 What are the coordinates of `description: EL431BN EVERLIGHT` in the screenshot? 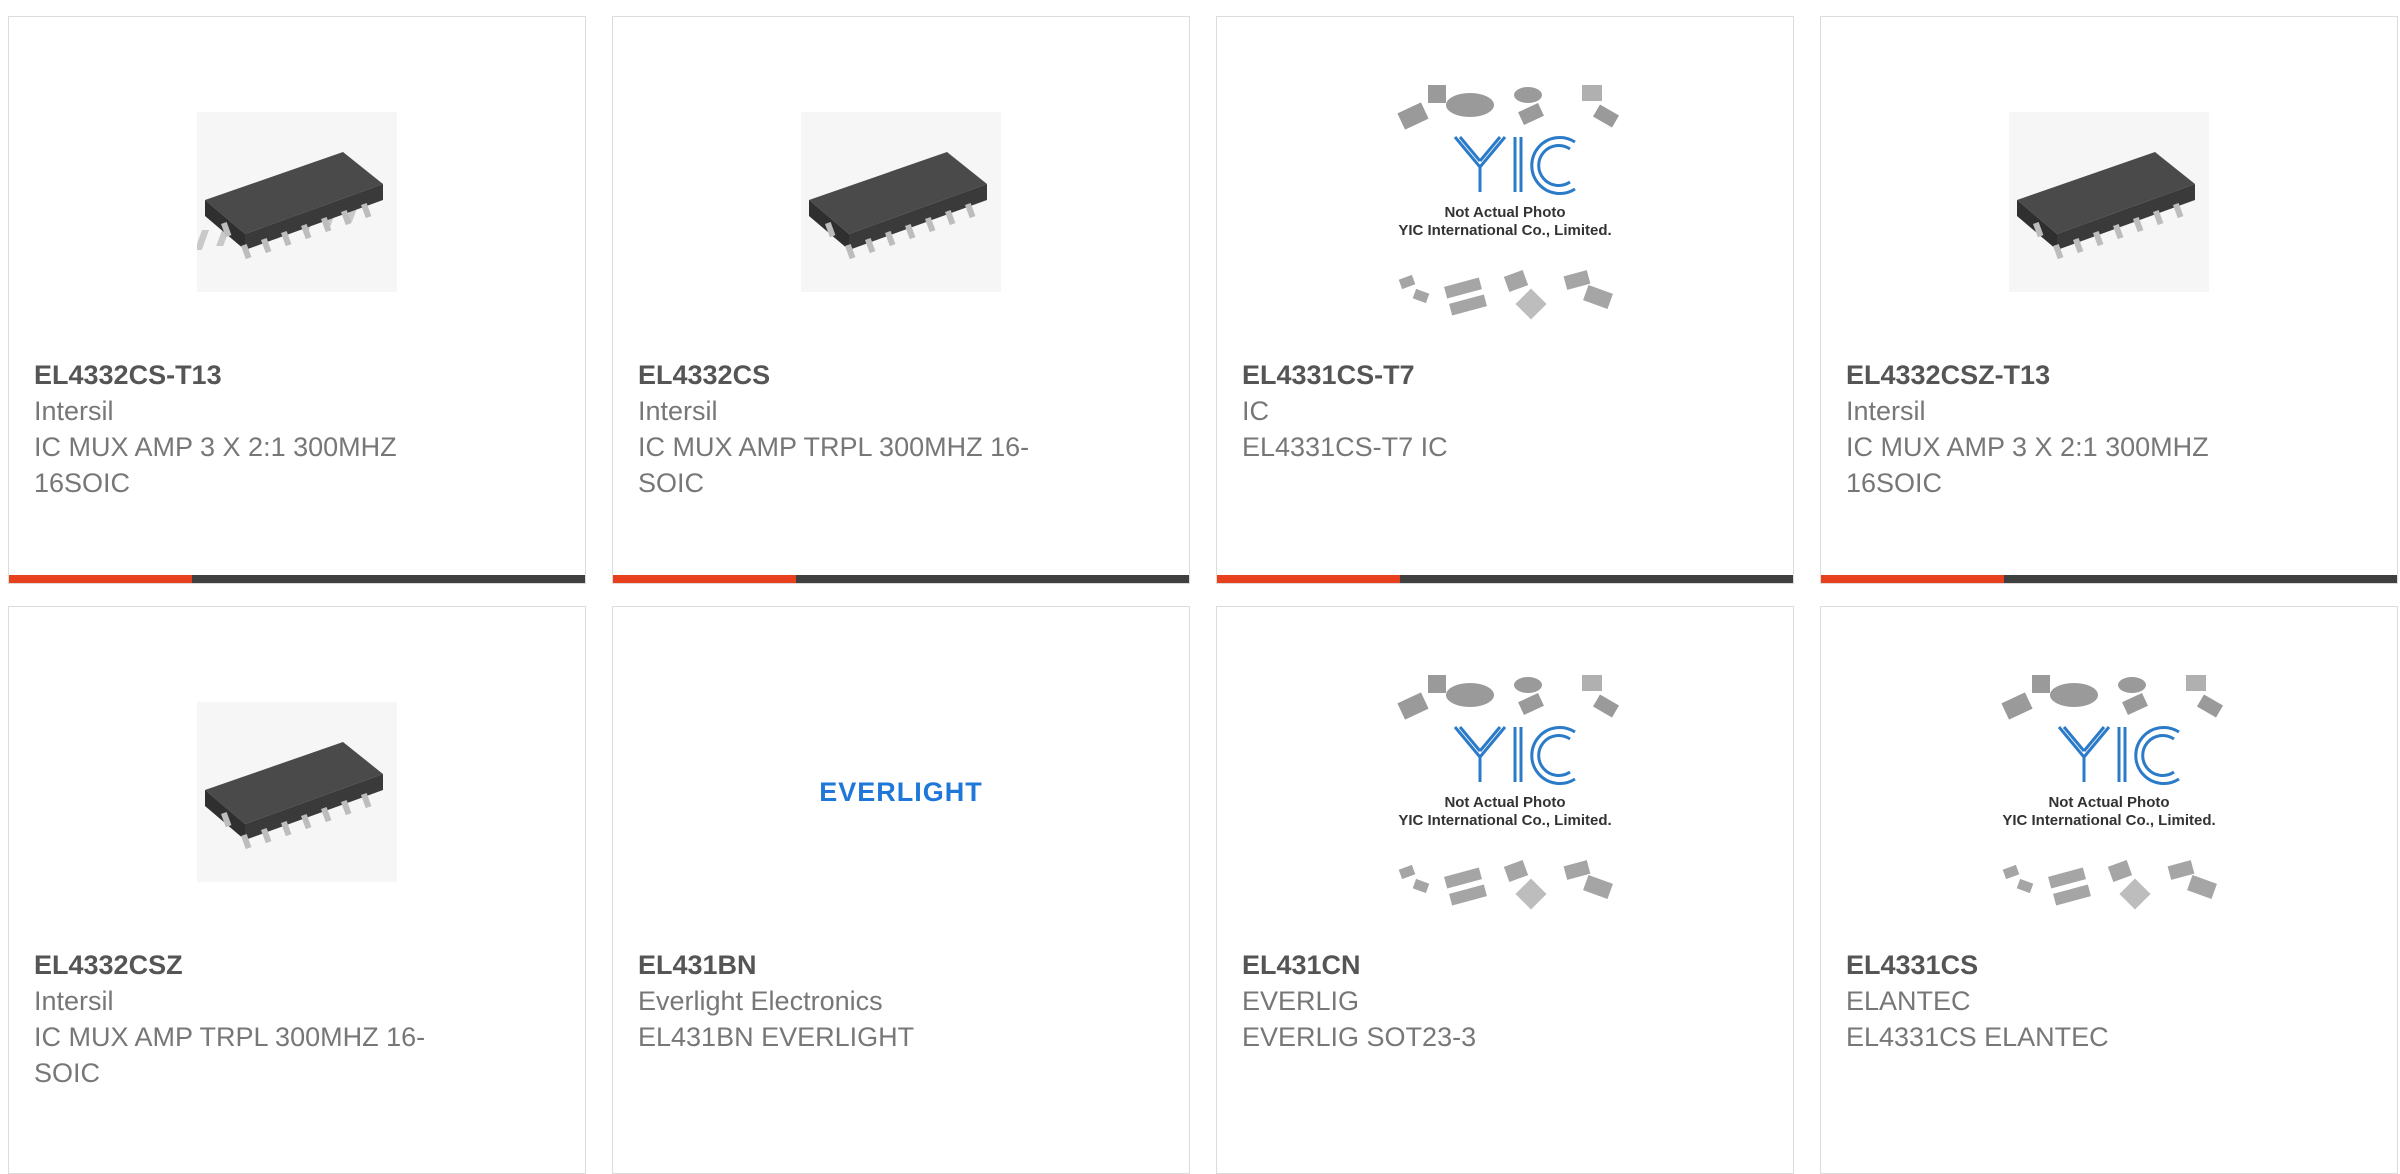 It's located at (776, 1037).